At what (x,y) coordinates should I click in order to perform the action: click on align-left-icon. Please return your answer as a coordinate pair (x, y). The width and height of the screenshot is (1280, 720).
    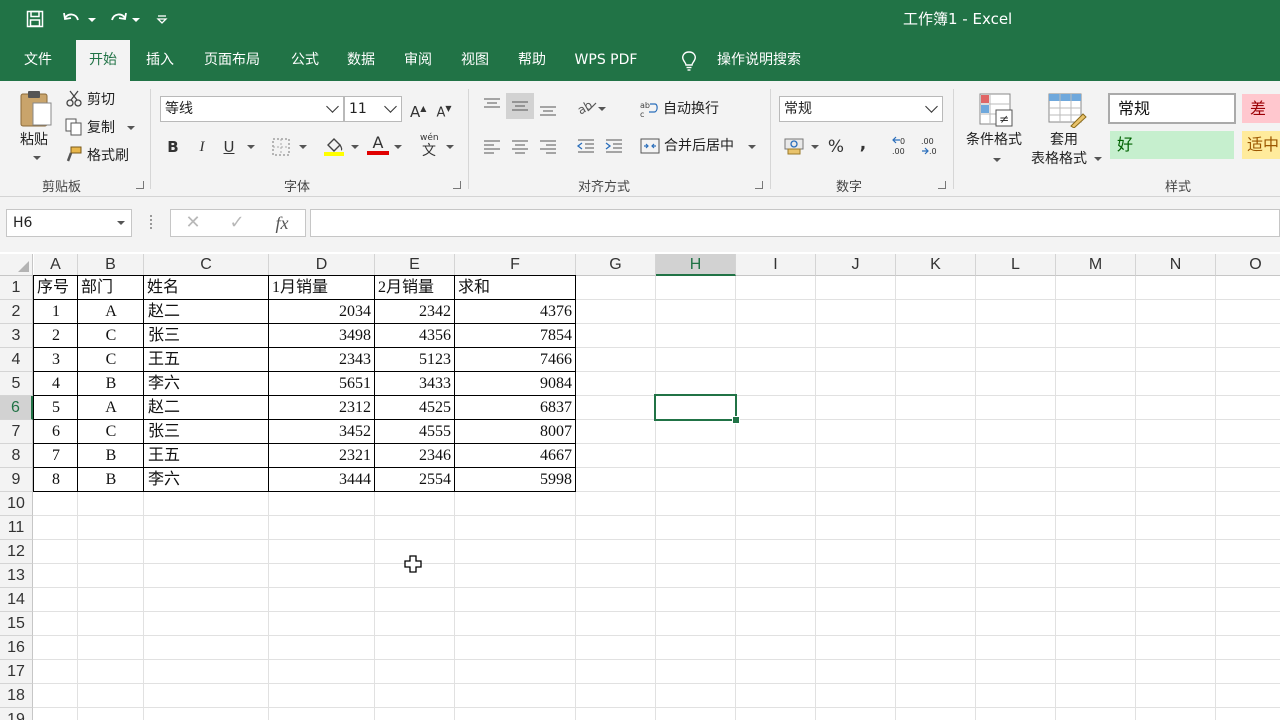
    Looking at the image, I should click on (492, 148).